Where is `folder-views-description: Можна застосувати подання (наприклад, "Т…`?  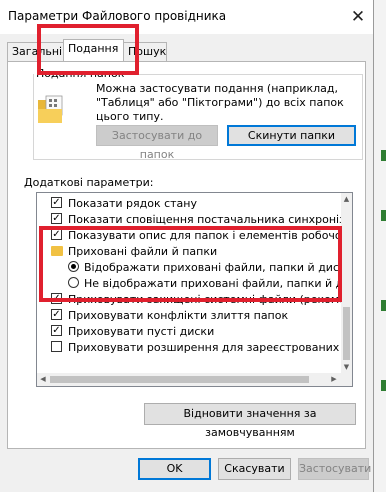
folder-views-description: Можна застосувати подання (наприклад, "Т… is located at coordinates (220, 102).